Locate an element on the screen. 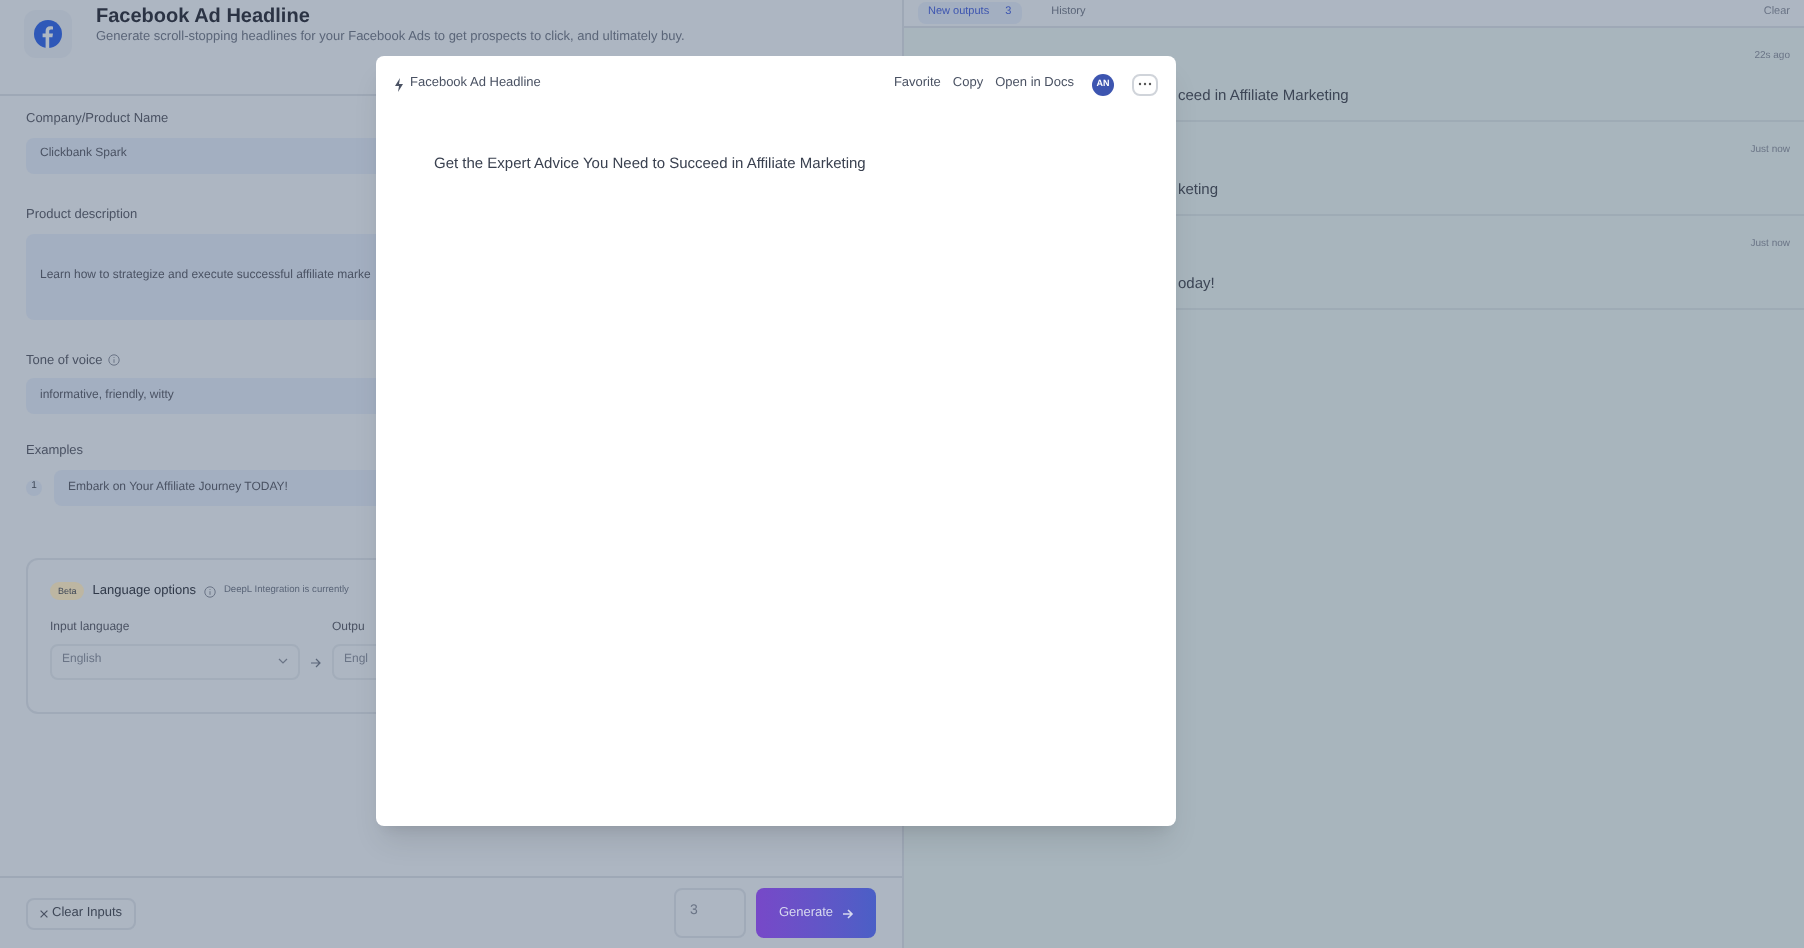 This screenshot has width=1804, height=948. page-title: Facebook Ad Headline is located at coordinates (204, 17).